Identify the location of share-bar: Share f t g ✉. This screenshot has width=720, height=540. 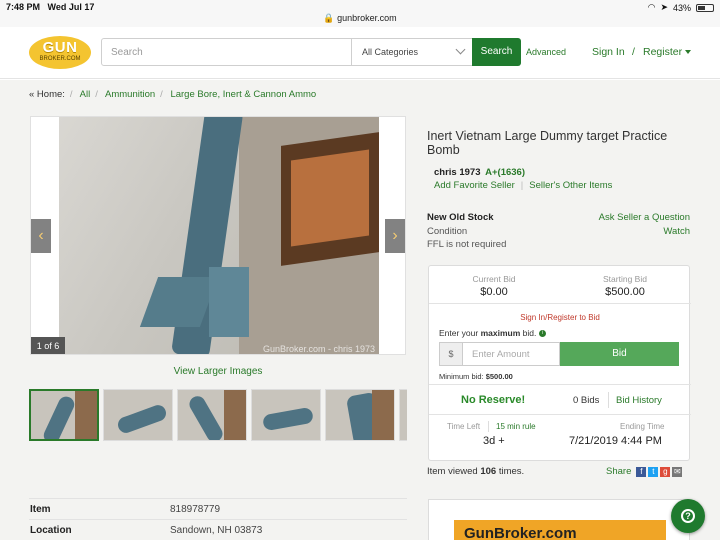
(644, 471).